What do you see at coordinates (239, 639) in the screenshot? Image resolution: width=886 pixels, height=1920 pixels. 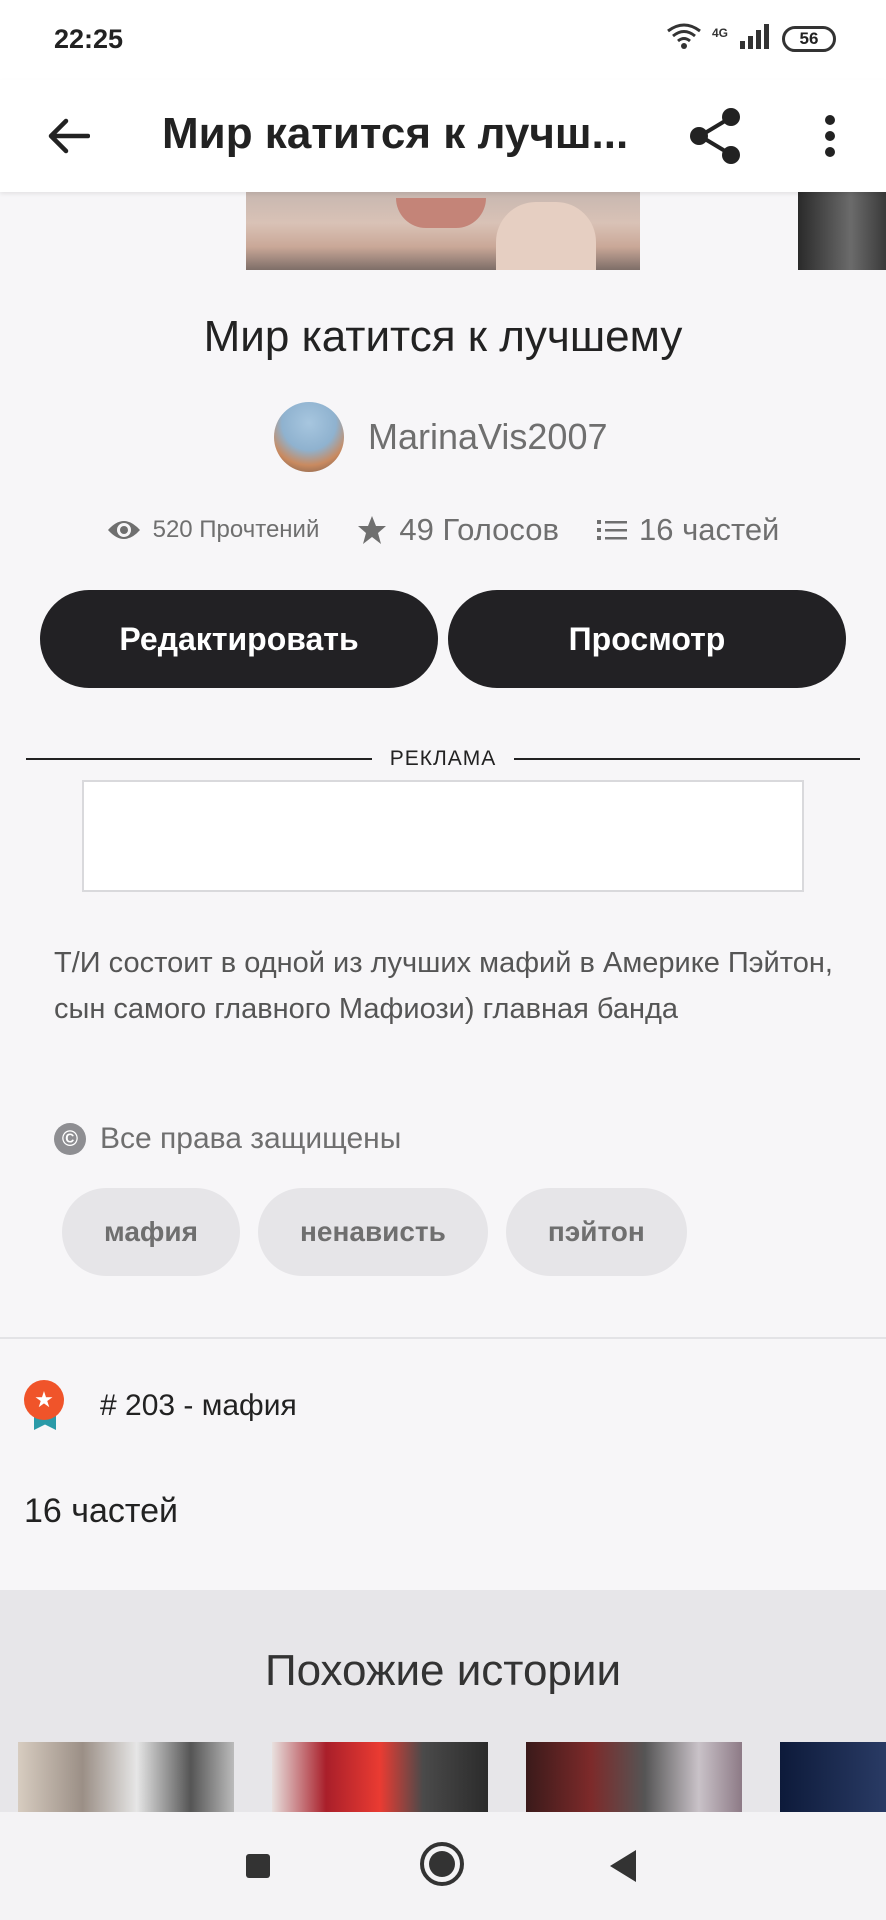 I see `edit-button: Редактировать` at bounding box center [239, 639].